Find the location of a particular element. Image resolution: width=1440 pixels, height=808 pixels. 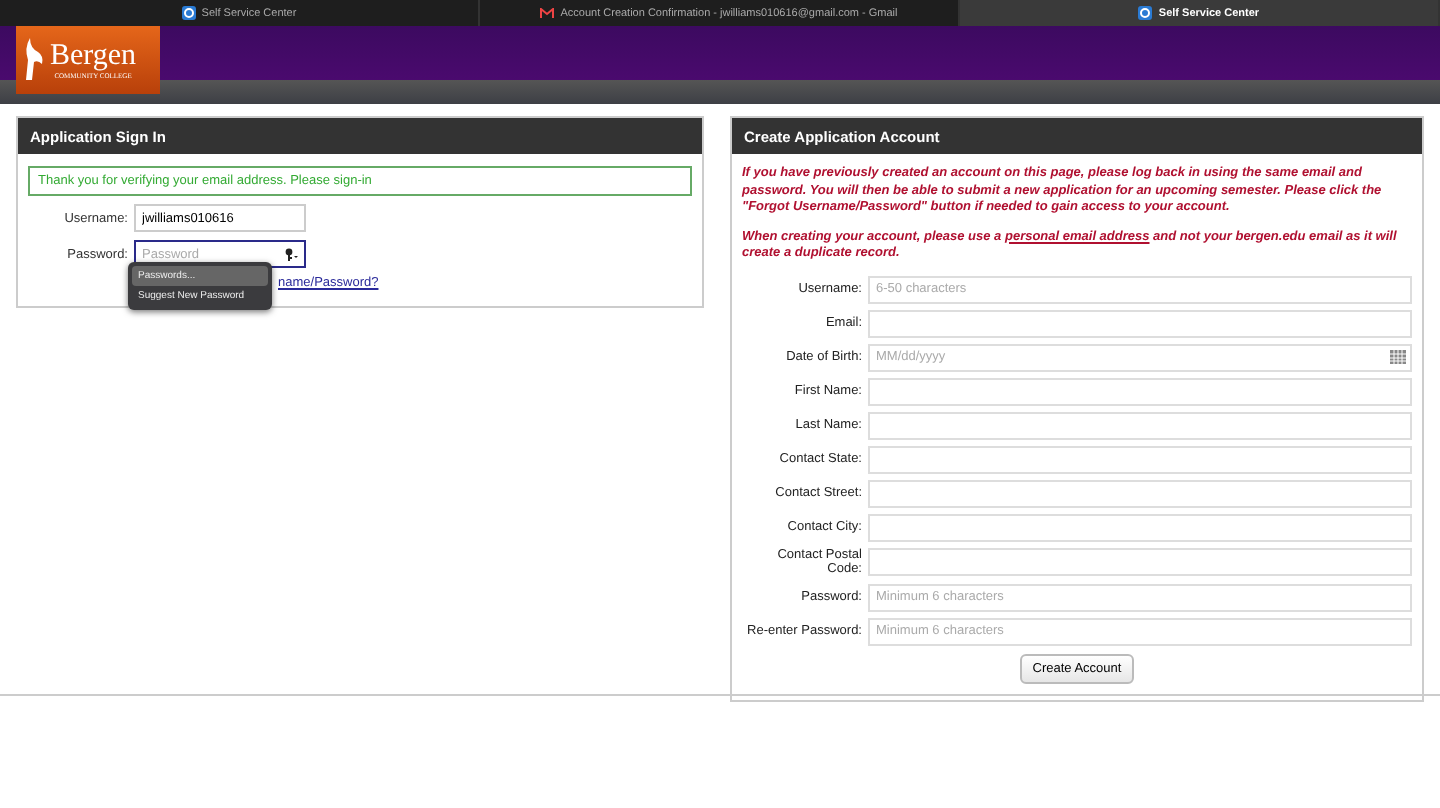

logo-name: Bergen is located at coordinates (93, 56).